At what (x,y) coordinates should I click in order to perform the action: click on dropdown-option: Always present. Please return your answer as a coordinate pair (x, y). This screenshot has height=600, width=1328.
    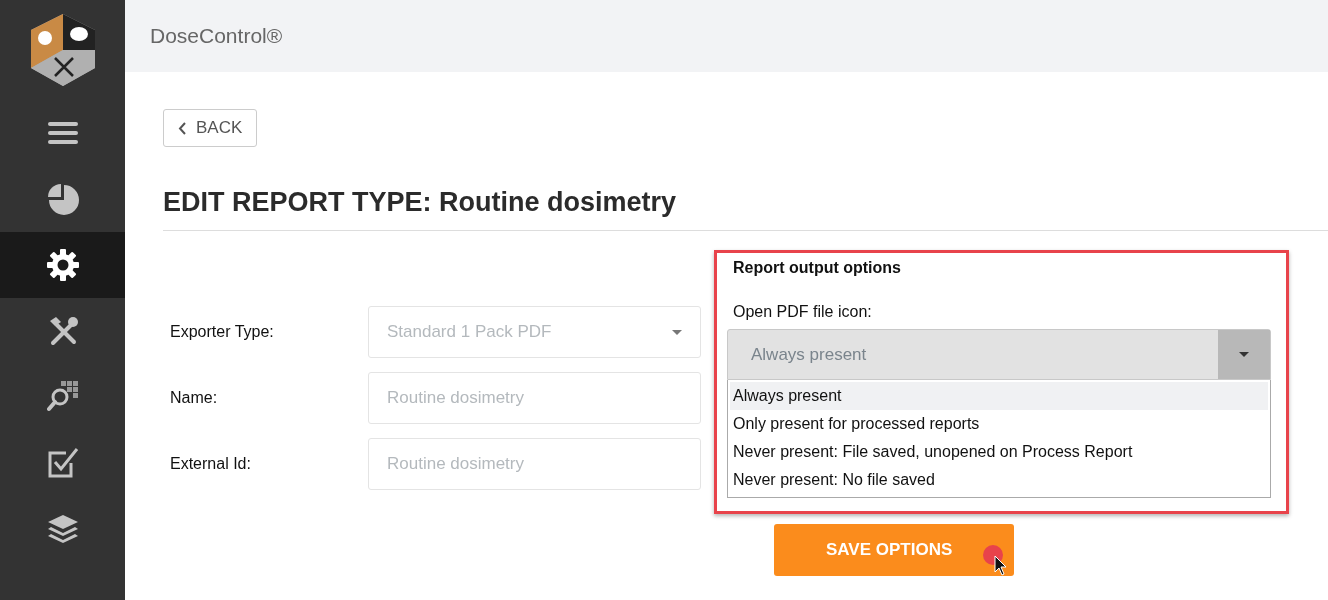
    Looking at the image, I should click on (999, 396).